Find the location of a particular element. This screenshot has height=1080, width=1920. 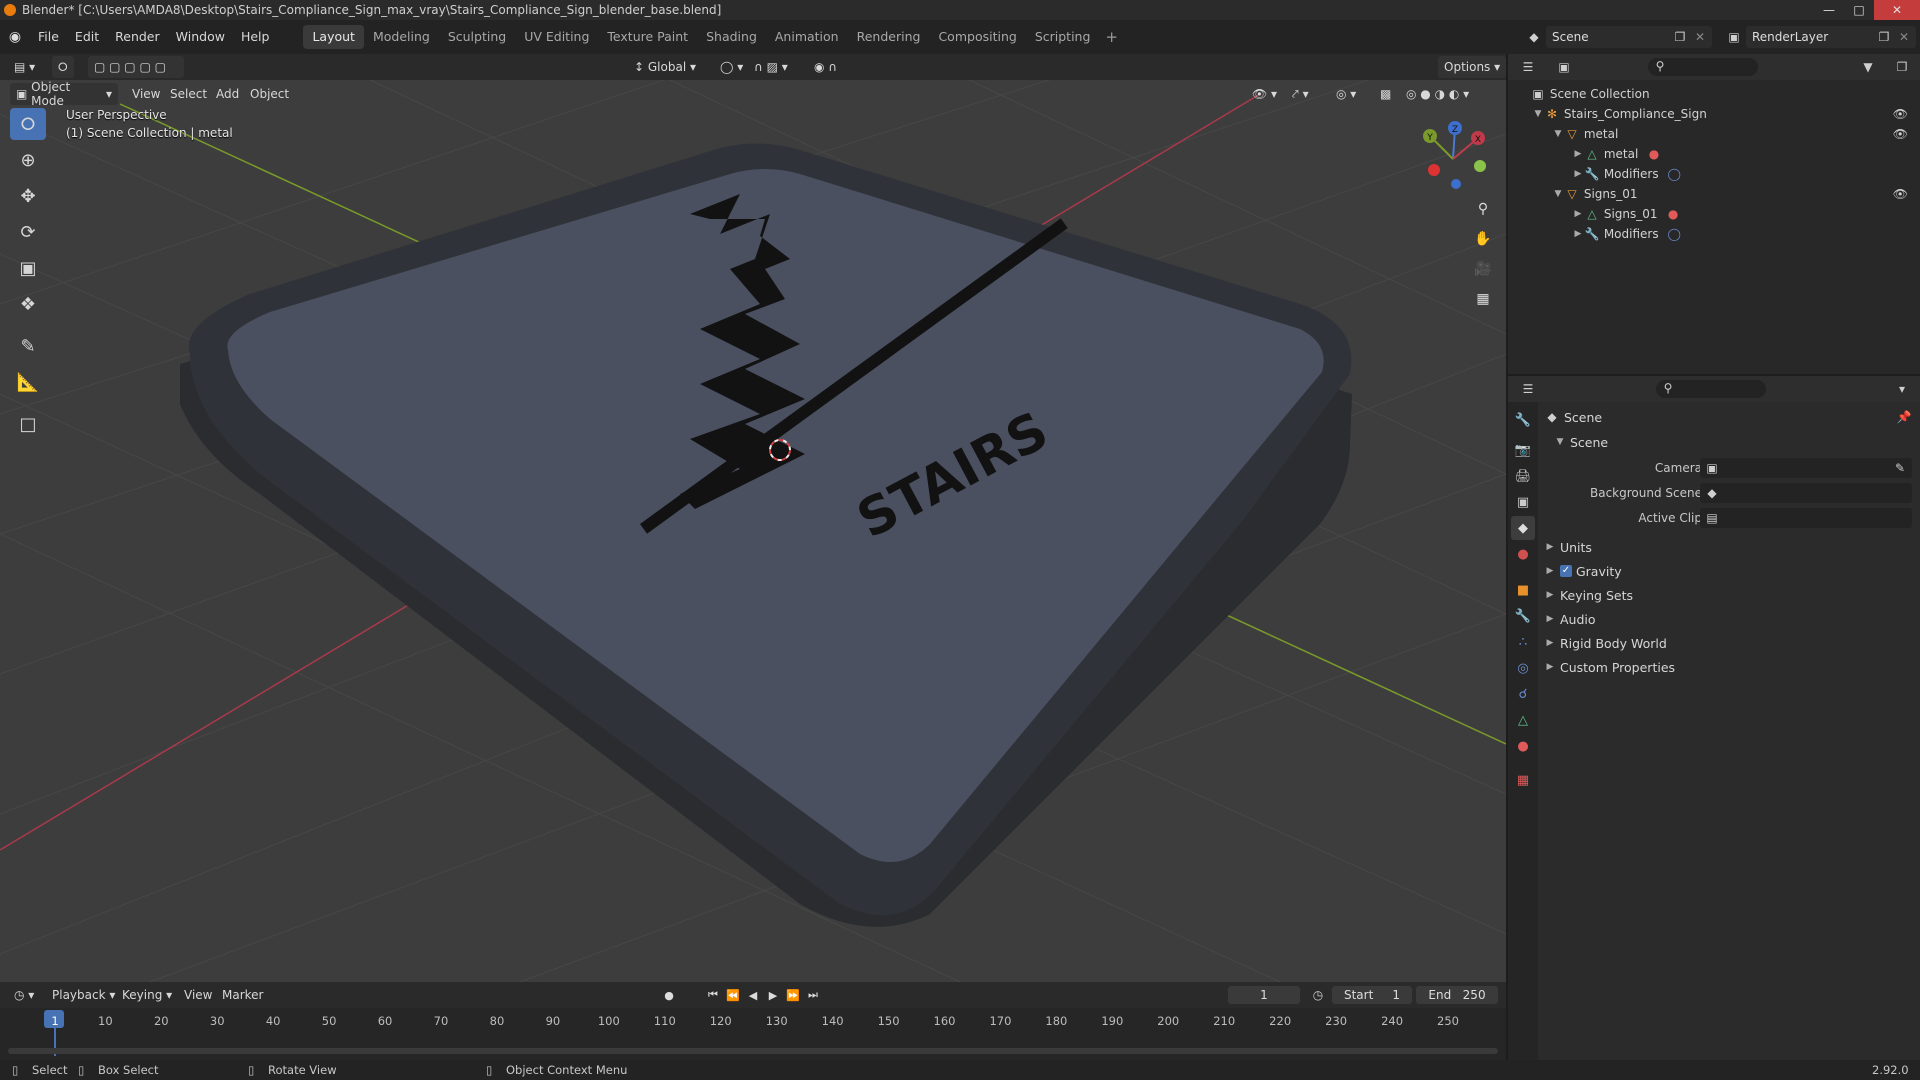

shading-mode-buttons: ◎ ● ◑ ◐ ▾ is located at coordinates (1437, 94).